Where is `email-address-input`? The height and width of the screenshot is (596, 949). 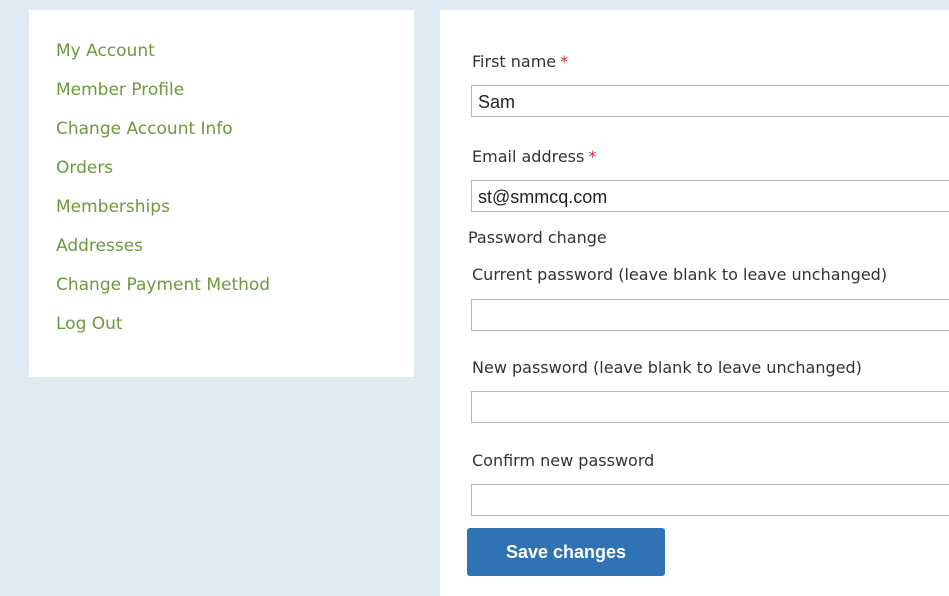 email-address-input is located at coordinates (710, 196).